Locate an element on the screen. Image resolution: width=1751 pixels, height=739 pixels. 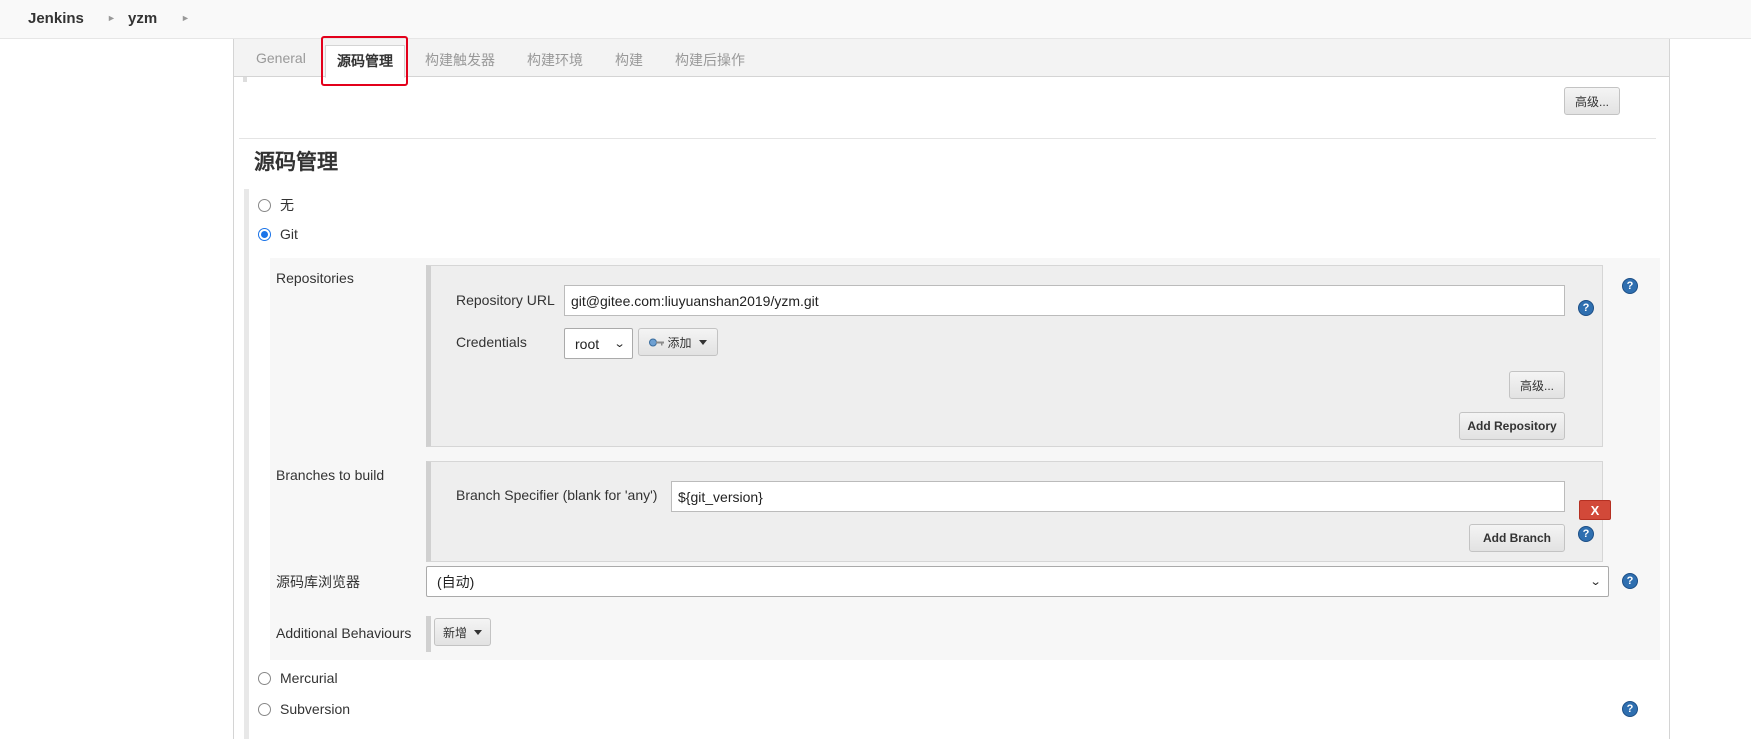
scm-option-git-label: Git is located at coordinates (289, 234).